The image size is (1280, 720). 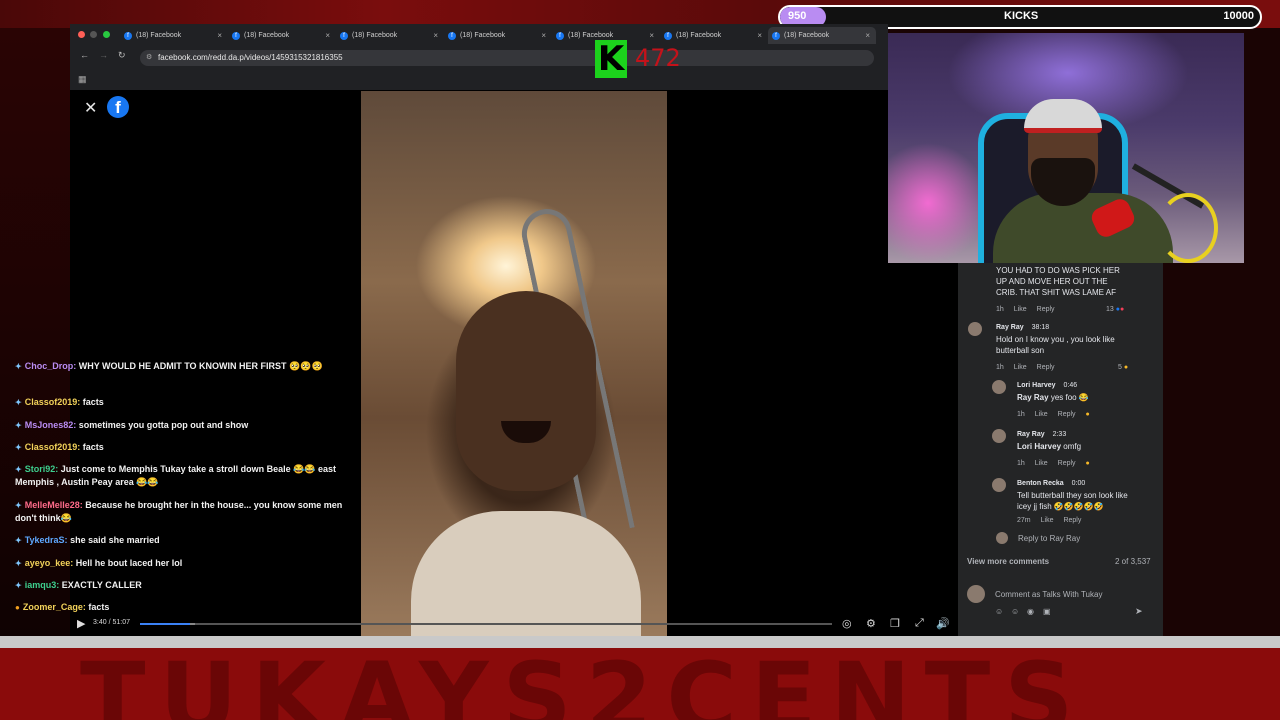 I want to click on tab-facebook-1: f (18) Facebook ×, so click(x=174, y=35).